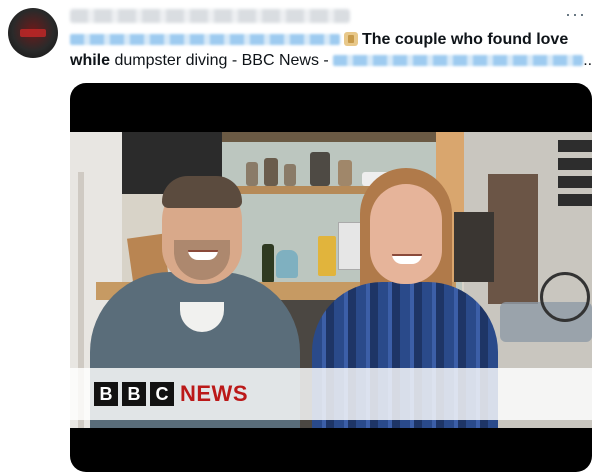 The image size is (600, 474). What do you see at coordinates (90, 60) in the screenshot?
I see `headline-part-2: while` at bounding box center [90, 60].